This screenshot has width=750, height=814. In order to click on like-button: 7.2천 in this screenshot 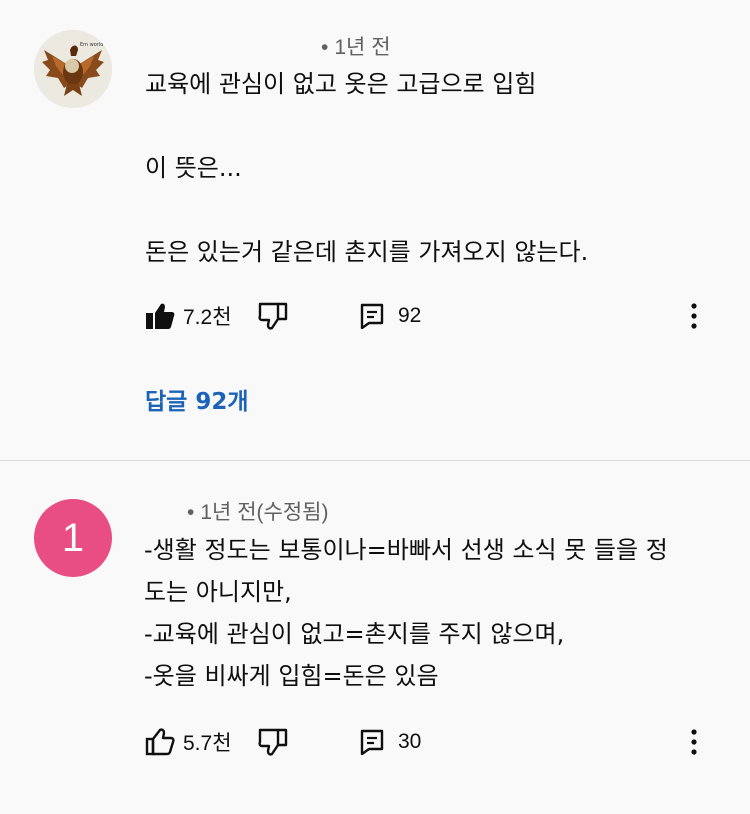, I will do `click(188, 316)`.